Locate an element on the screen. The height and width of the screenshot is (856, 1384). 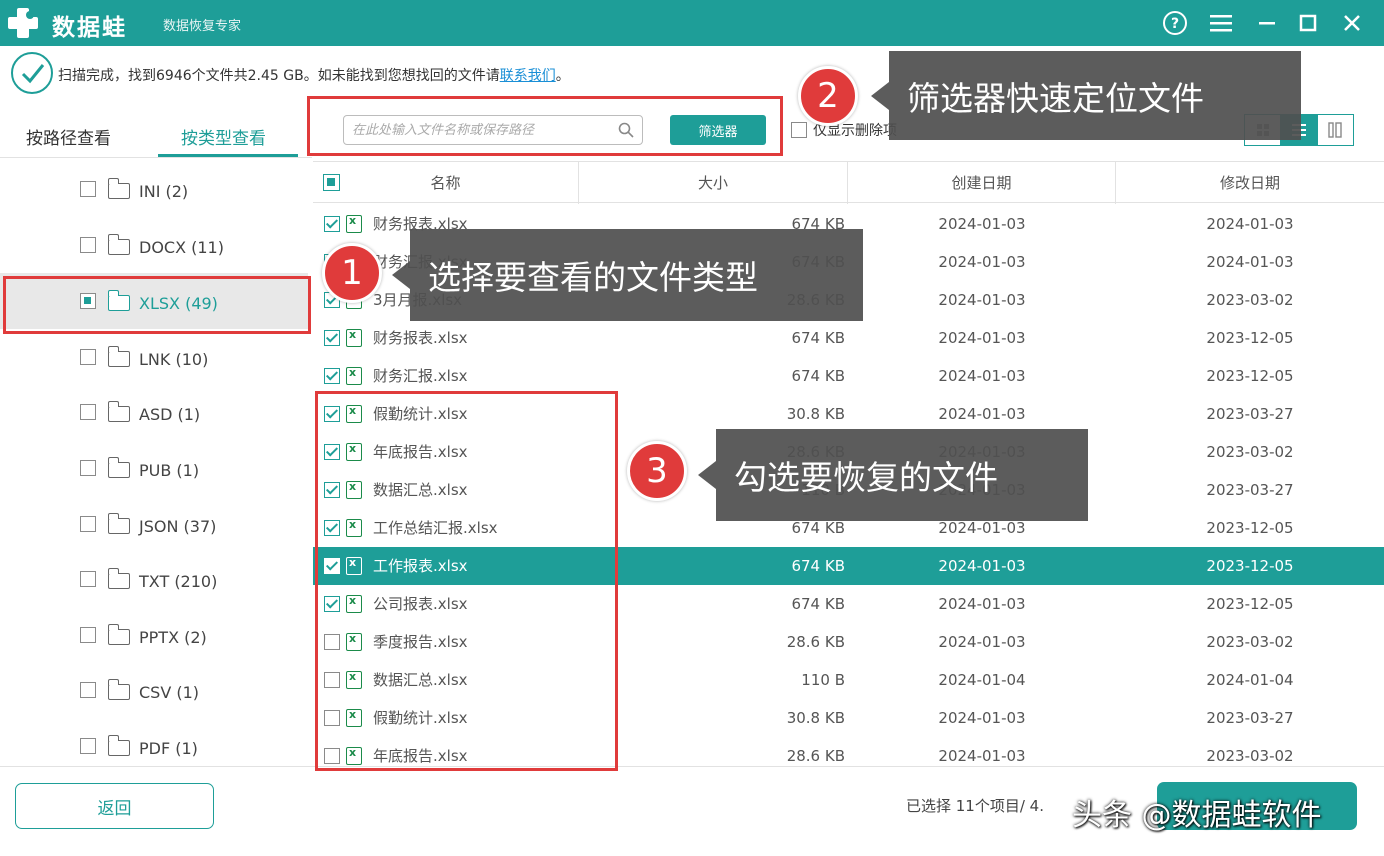
tab-by-type: 按类型查看 is located at coordinates (223, 136).